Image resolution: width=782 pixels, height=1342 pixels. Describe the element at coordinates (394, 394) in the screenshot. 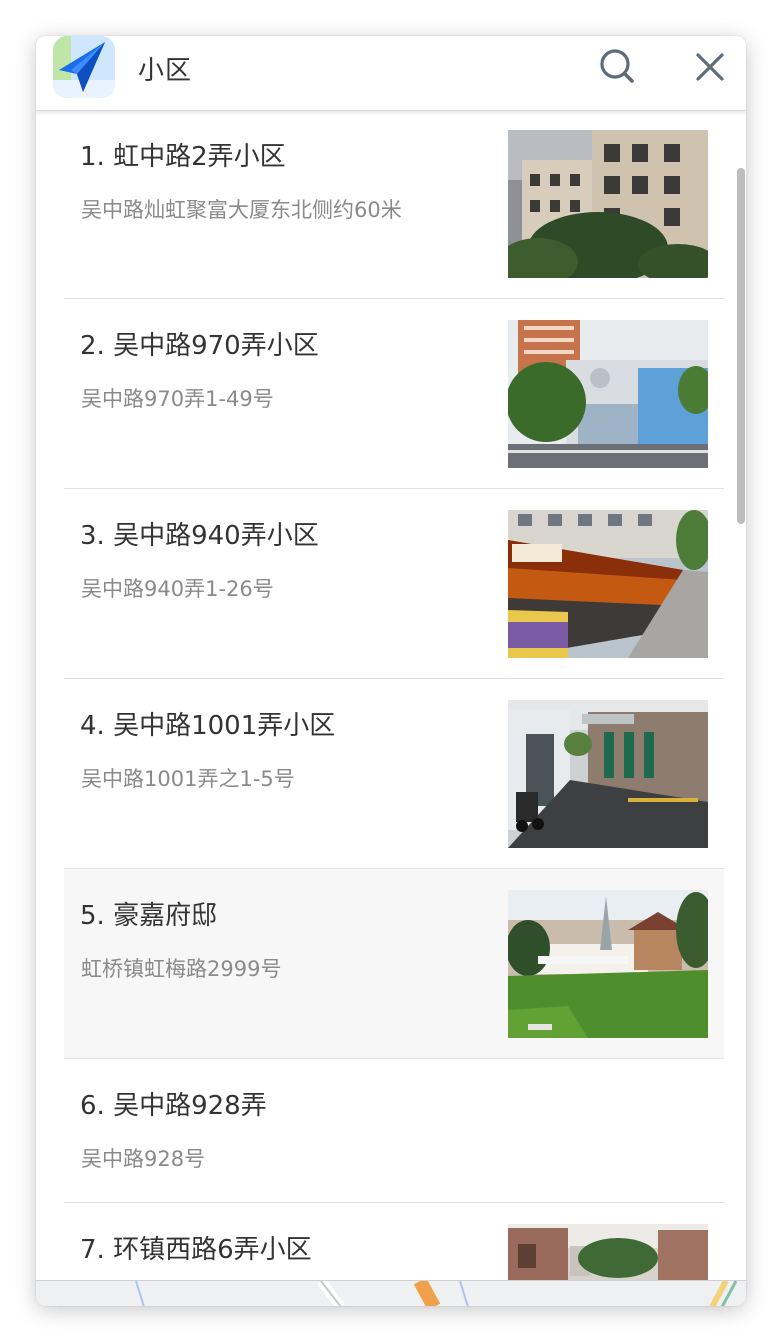

I see `result-item: 2. 吴中路970弄小区 吴中路970弄1-49号` at that location.